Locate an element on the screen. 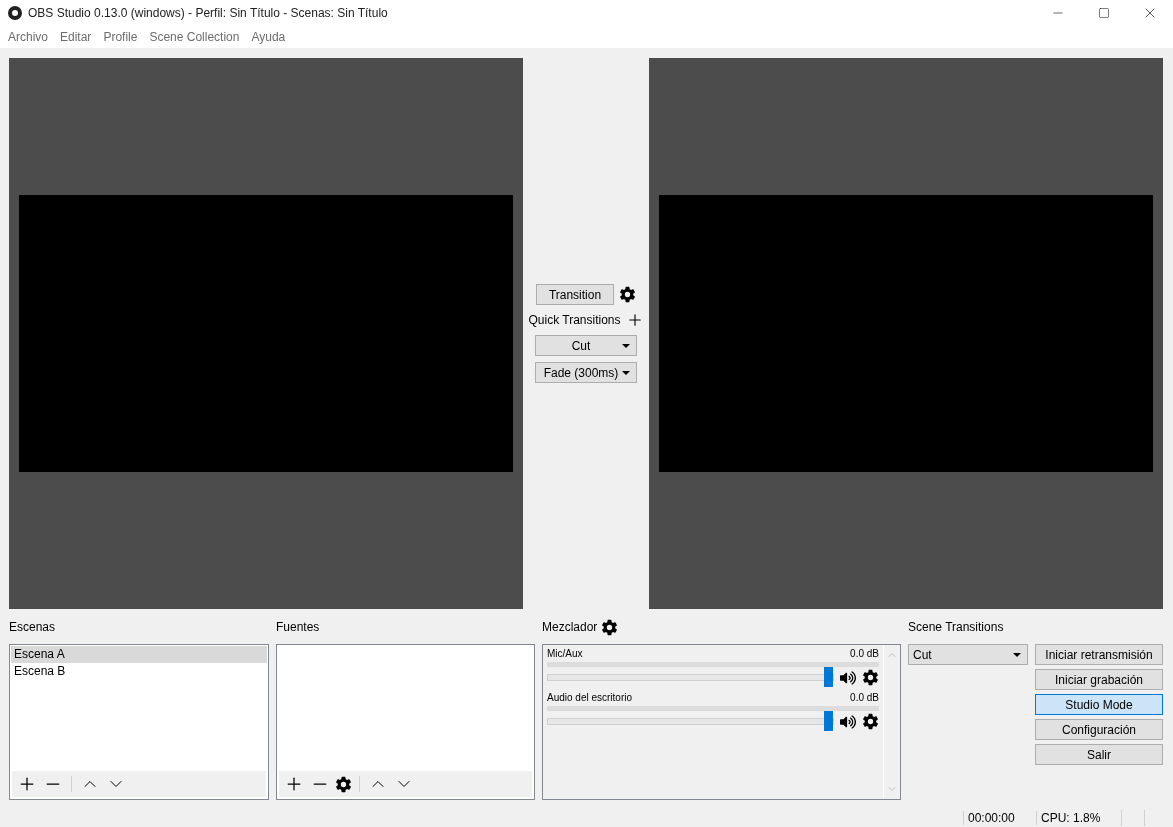 This screenshot has width=1173, height=827. scene-item: Escena B is located at coordinates (139, 671).